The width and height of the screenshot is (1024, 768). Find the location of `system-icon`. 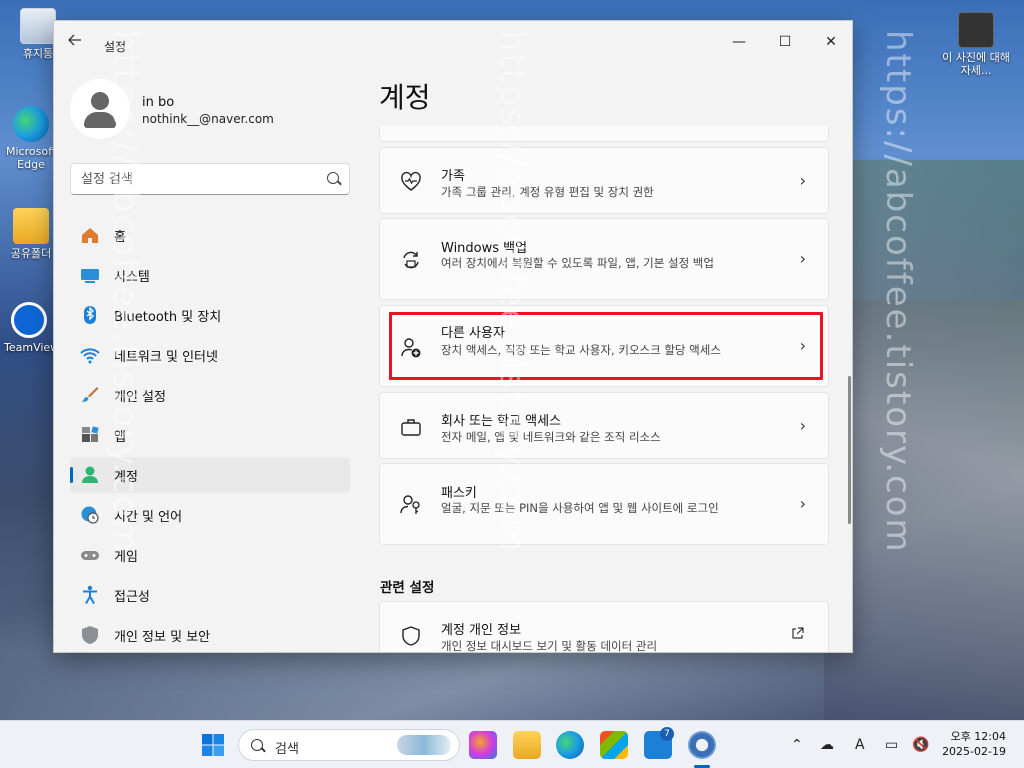

system-icon is located at coordinates (90, 276).